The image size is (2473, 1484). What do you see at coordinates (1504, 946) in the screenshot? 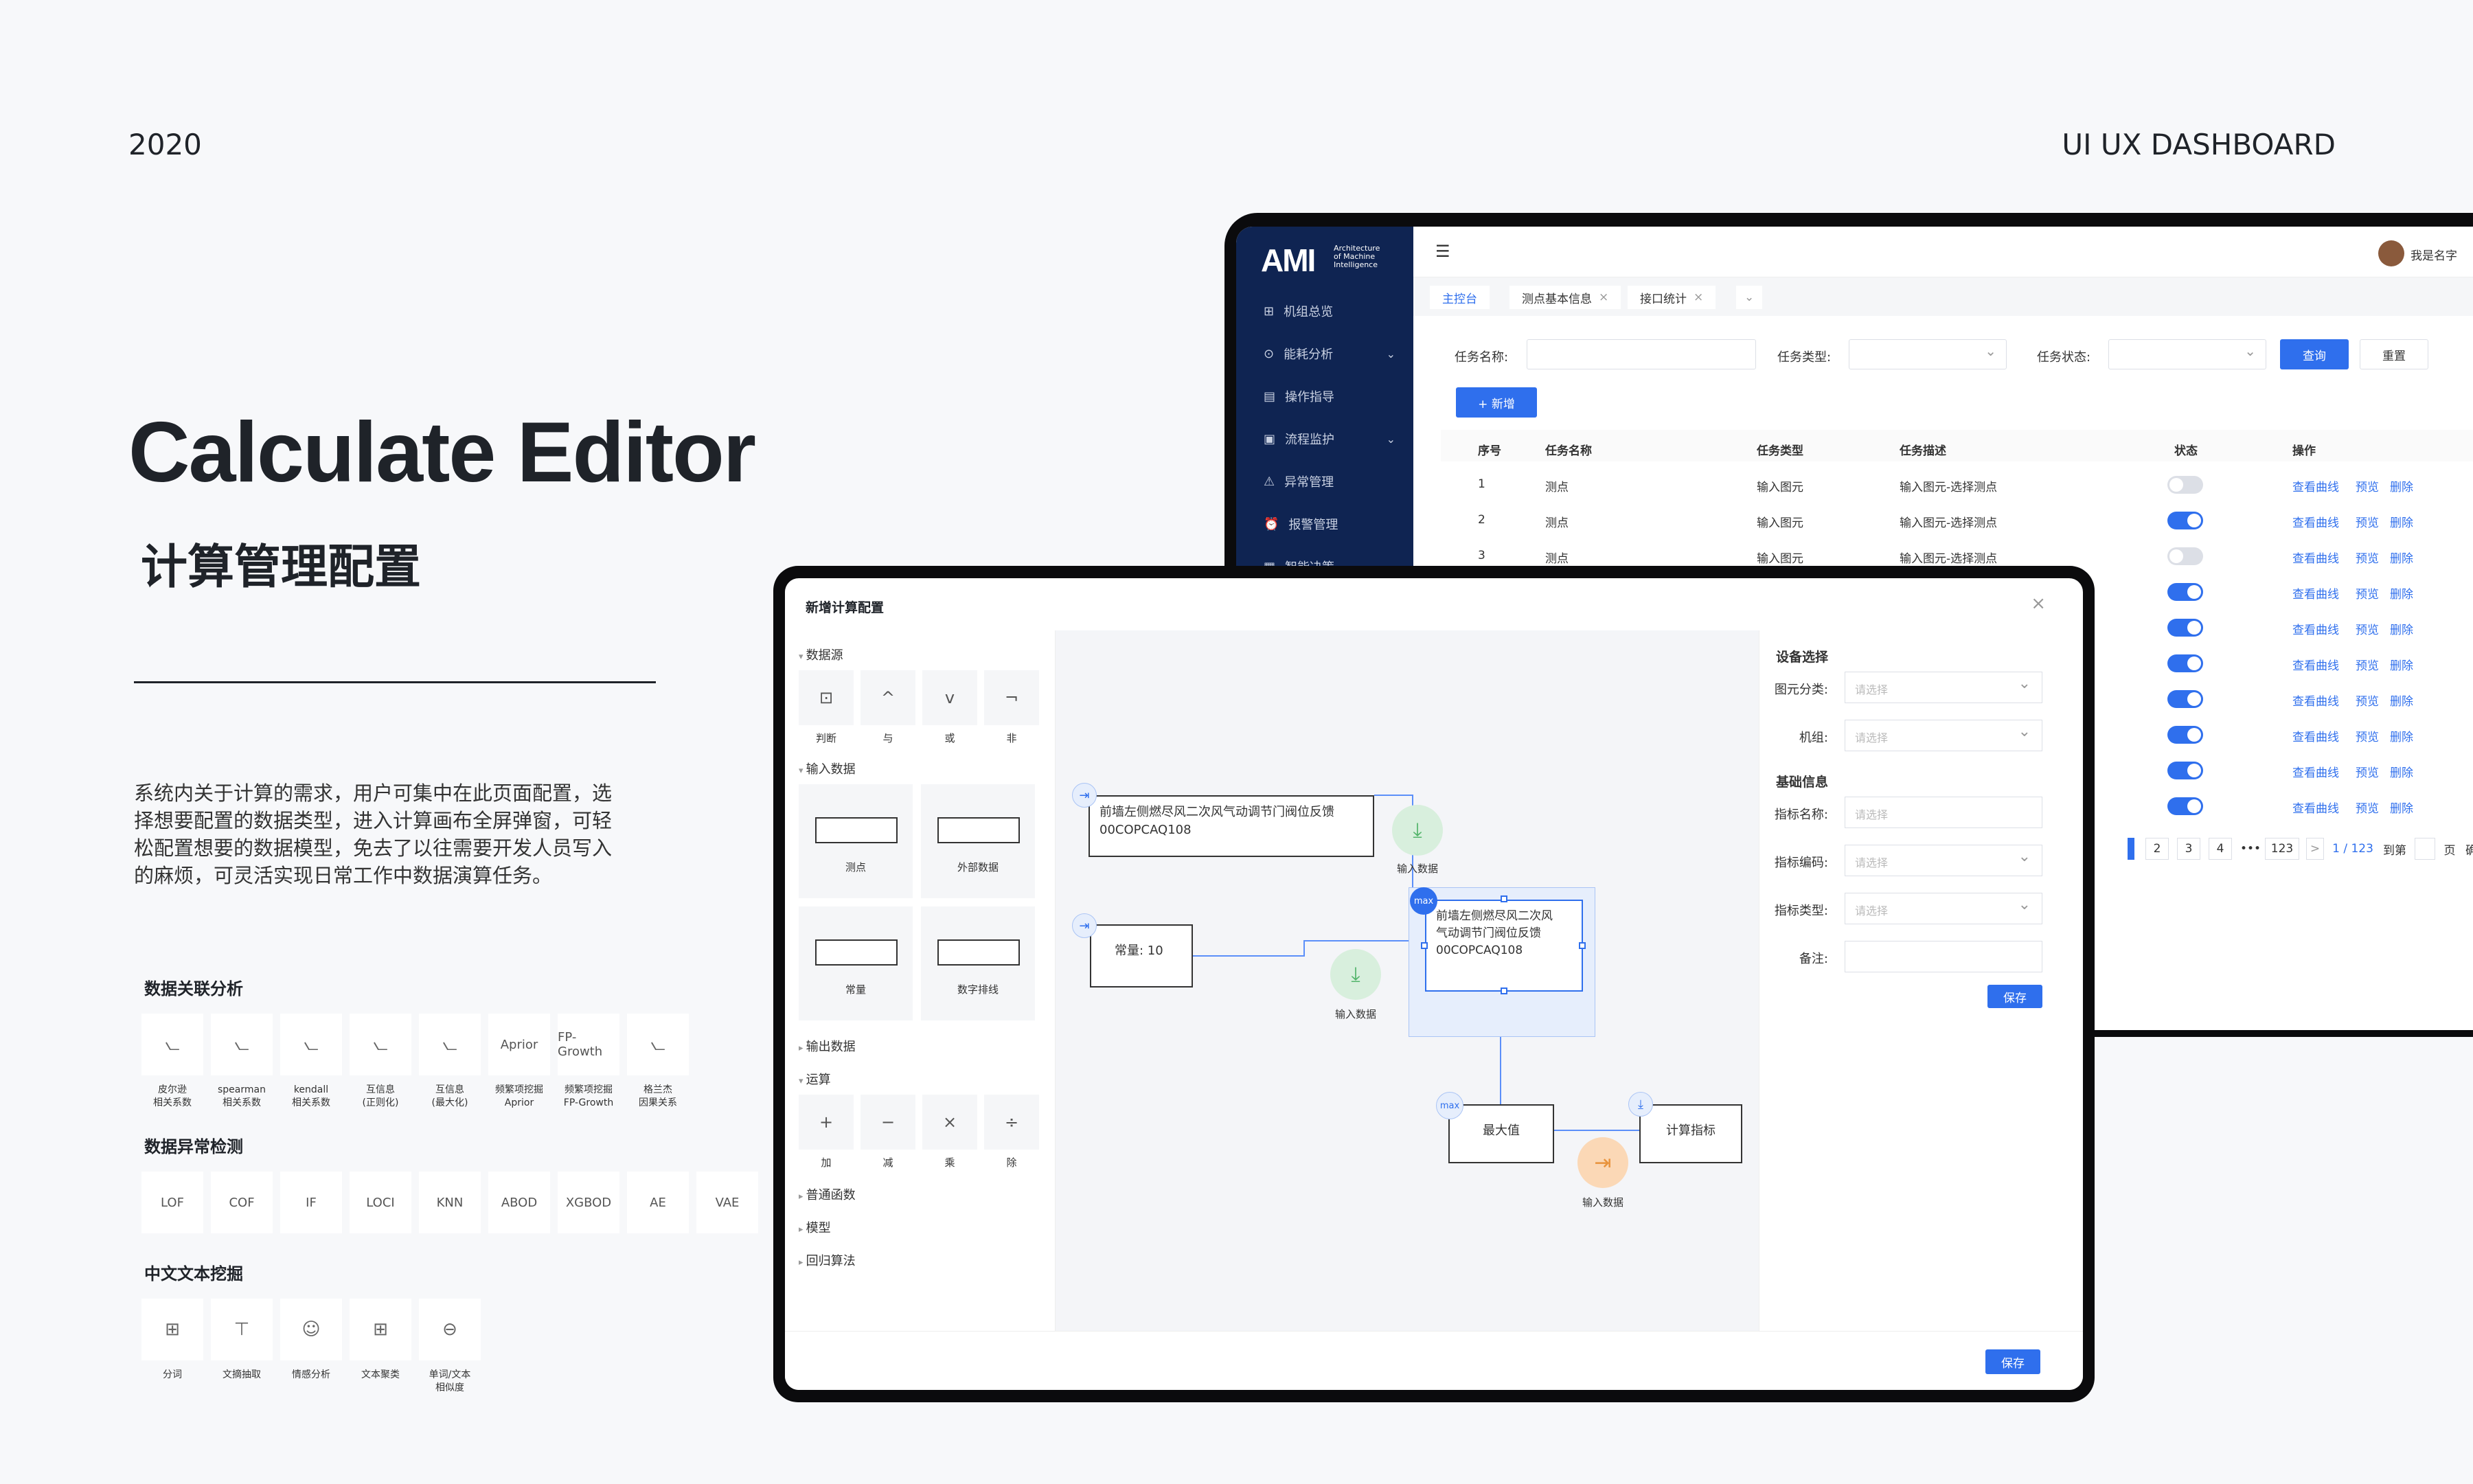
I see `canvas-node-selected: 前墙左侧燃尽风二次风 气动调节门阀位反馈 00COPCAQ108` at bounding box center [1504, 946].